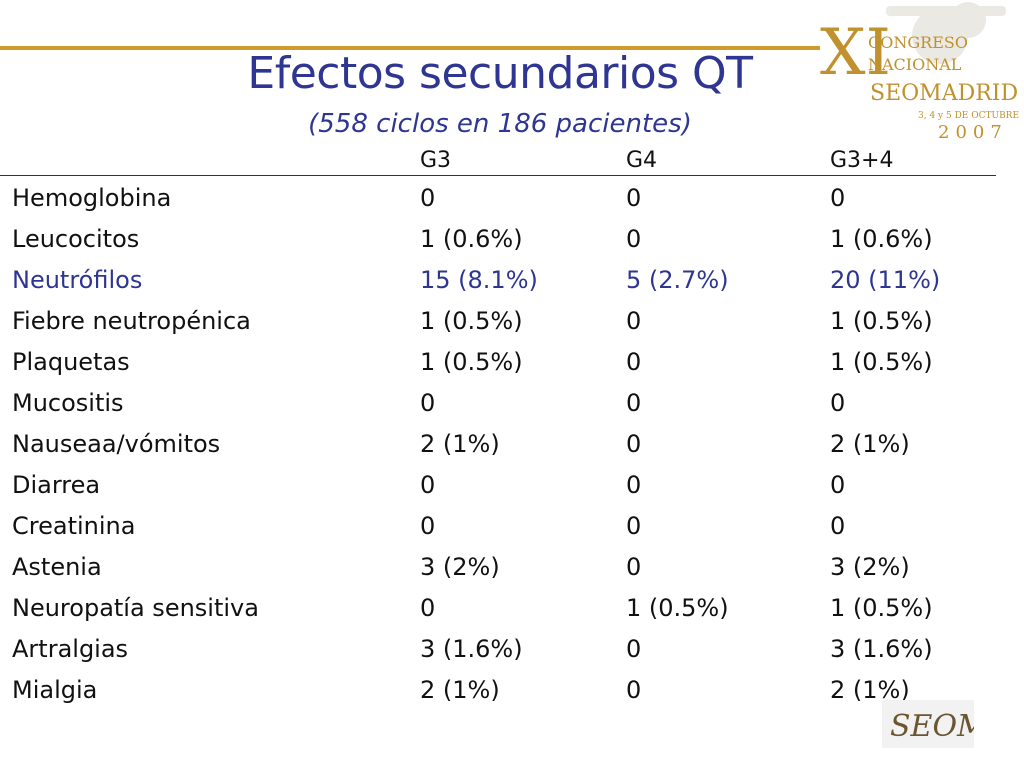 Image resolution: width=1024 pixels, height=768 pixels. I want to click on cell-g3-4: 3 (1.6%), so click(881, 649).